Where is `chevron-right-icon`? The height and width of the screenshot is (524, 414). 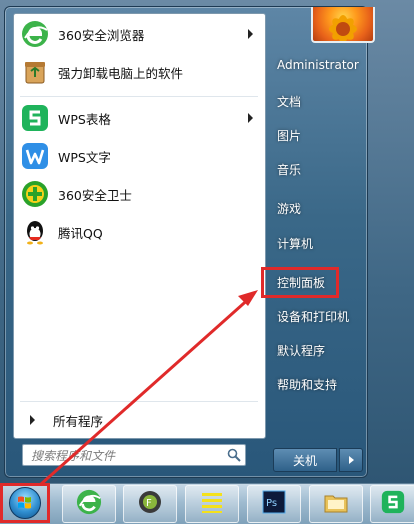
chevron-right-icon is located at coordinates (351, 460).